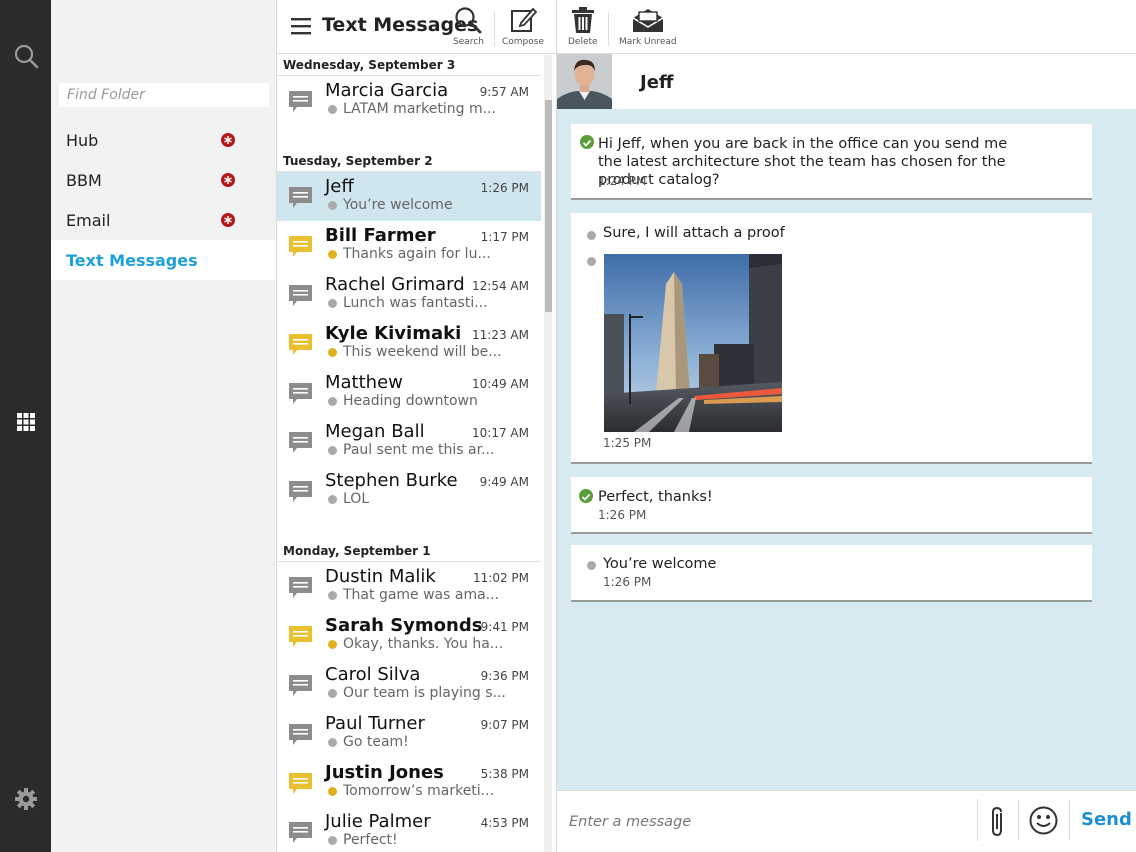 The image size is (1136, 852). What do you see at coordinates (339, 186) in the screenshot?
I see `sender-name: Jeff` at bounding box center [339, 186].